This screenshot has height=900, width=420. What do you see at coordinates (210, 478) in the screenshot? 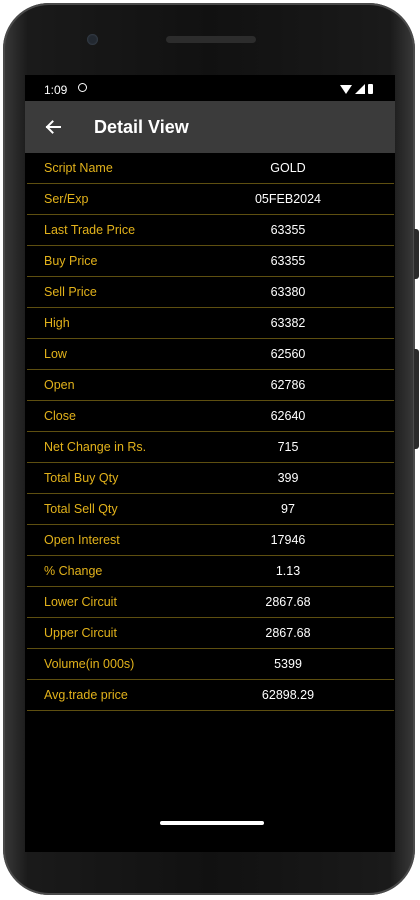
I see `detail-row: Total Buy Qty 399` at bounding box center [210, 478].